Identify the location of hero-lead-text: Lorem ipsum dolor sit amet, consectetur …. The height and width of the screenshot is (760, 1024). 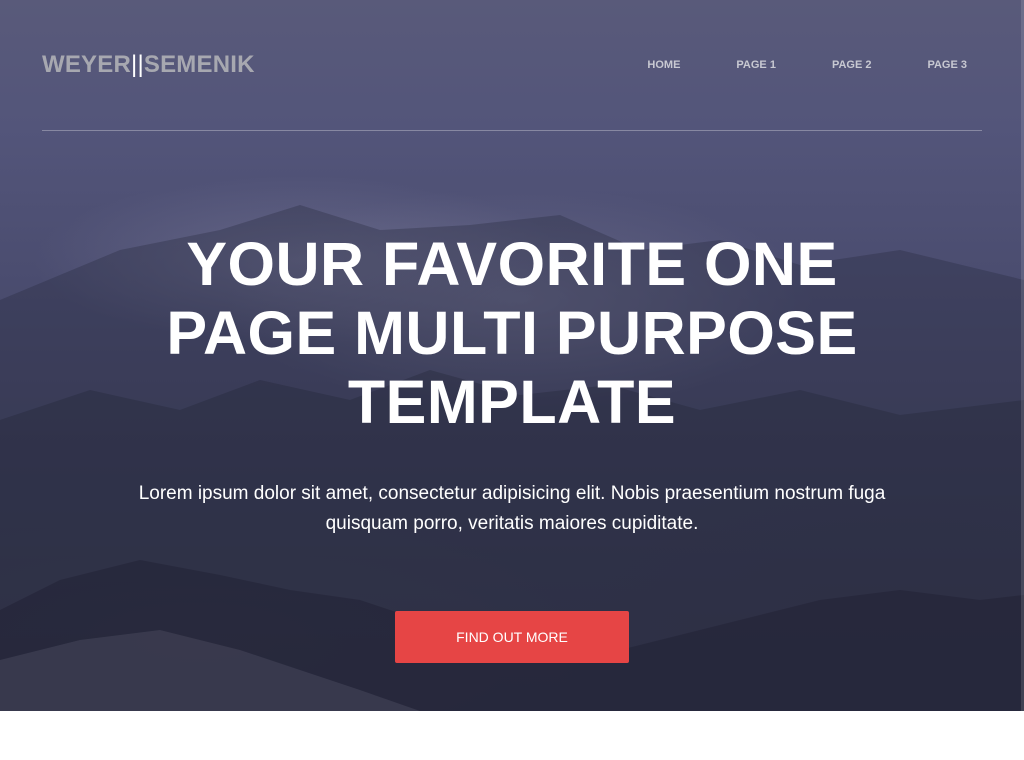
(512, 508).